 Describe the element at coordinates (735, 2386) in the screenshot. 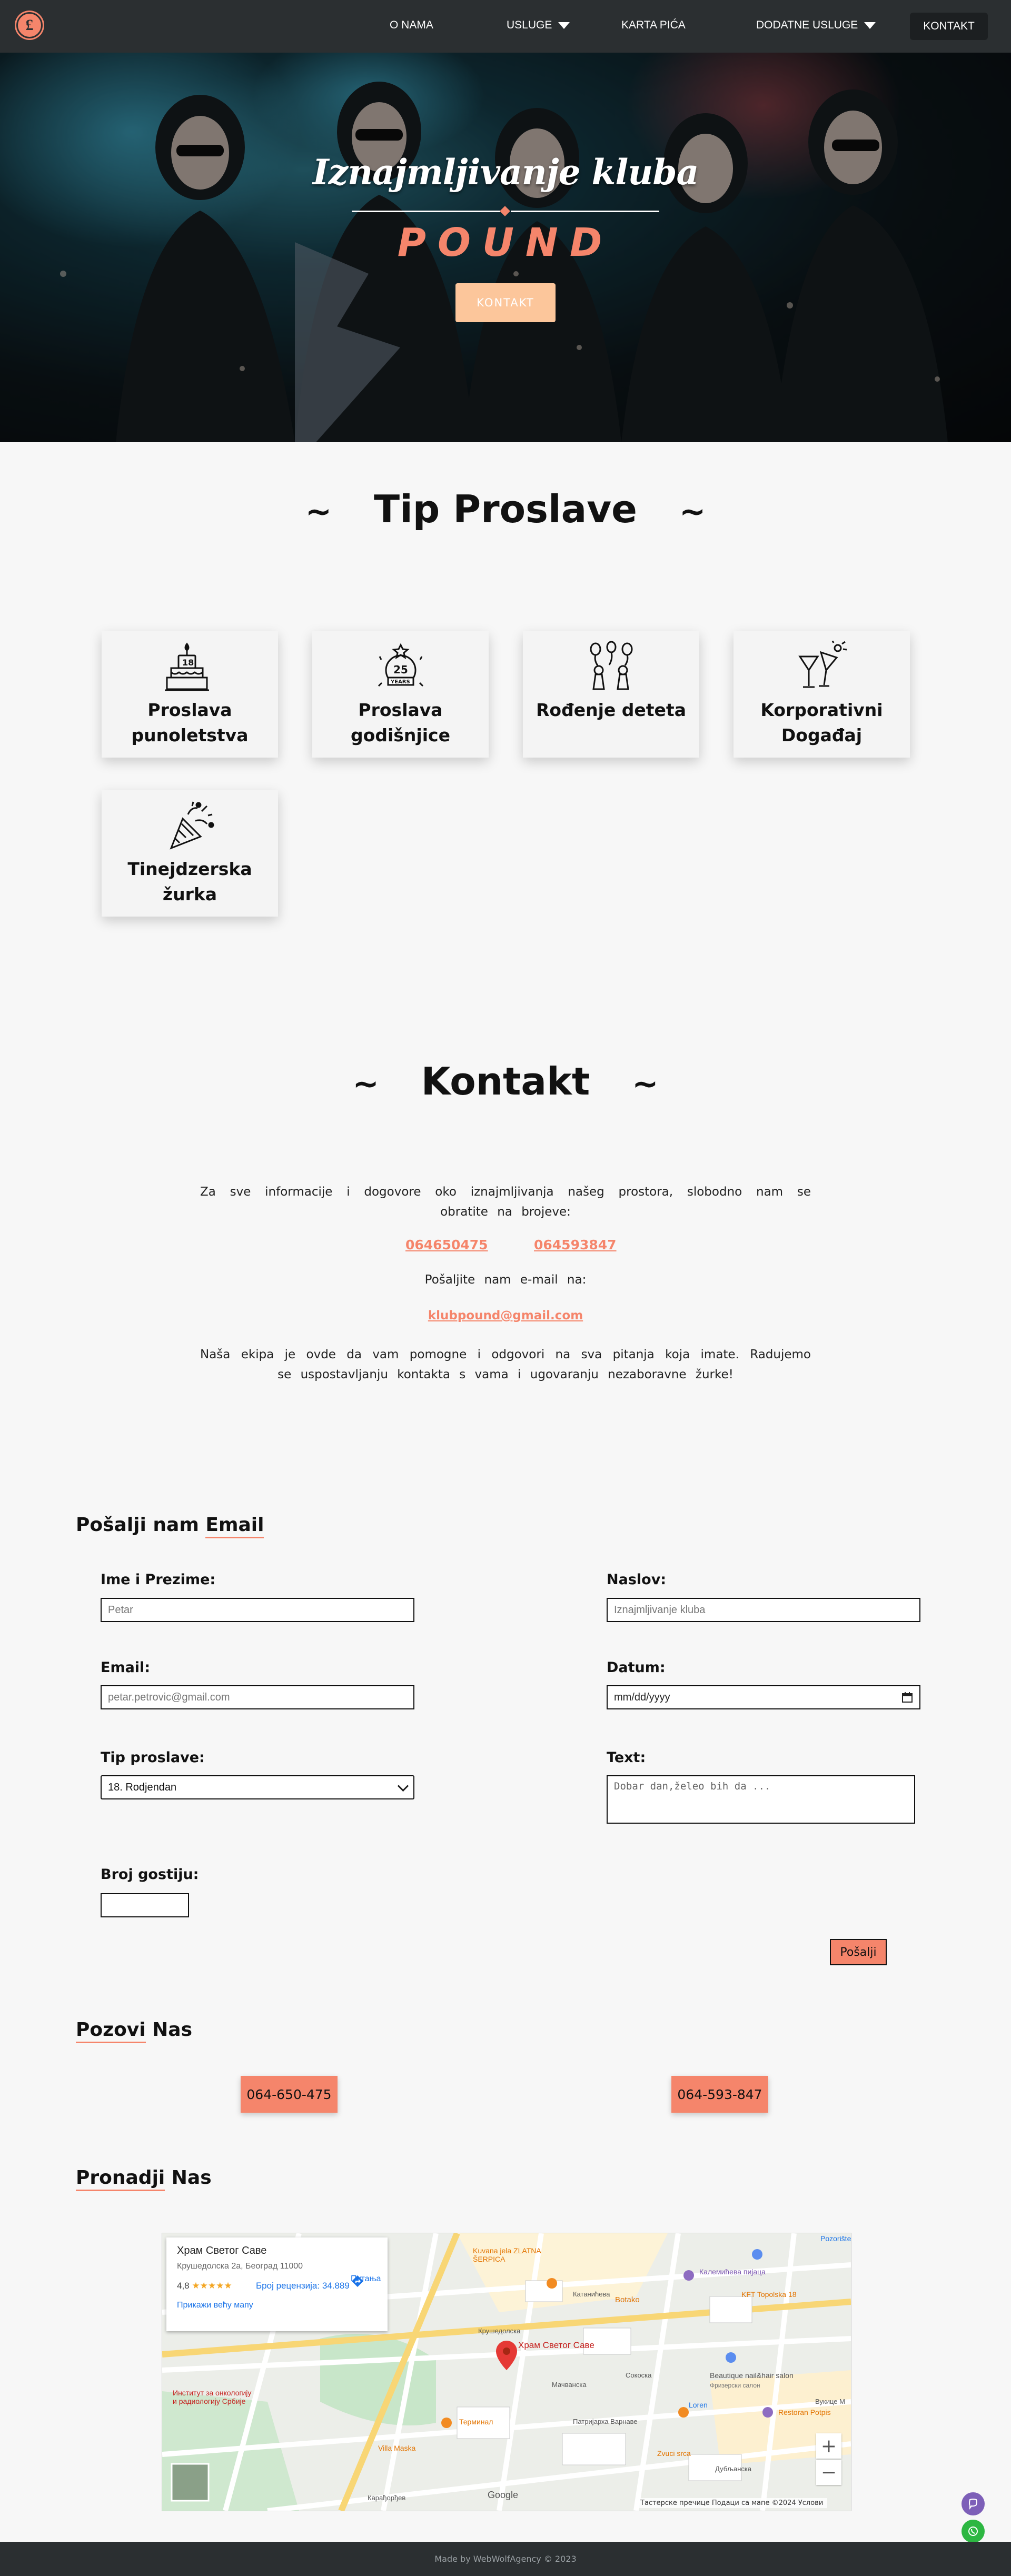

I see `map-label: Фризерски салон` at that location.